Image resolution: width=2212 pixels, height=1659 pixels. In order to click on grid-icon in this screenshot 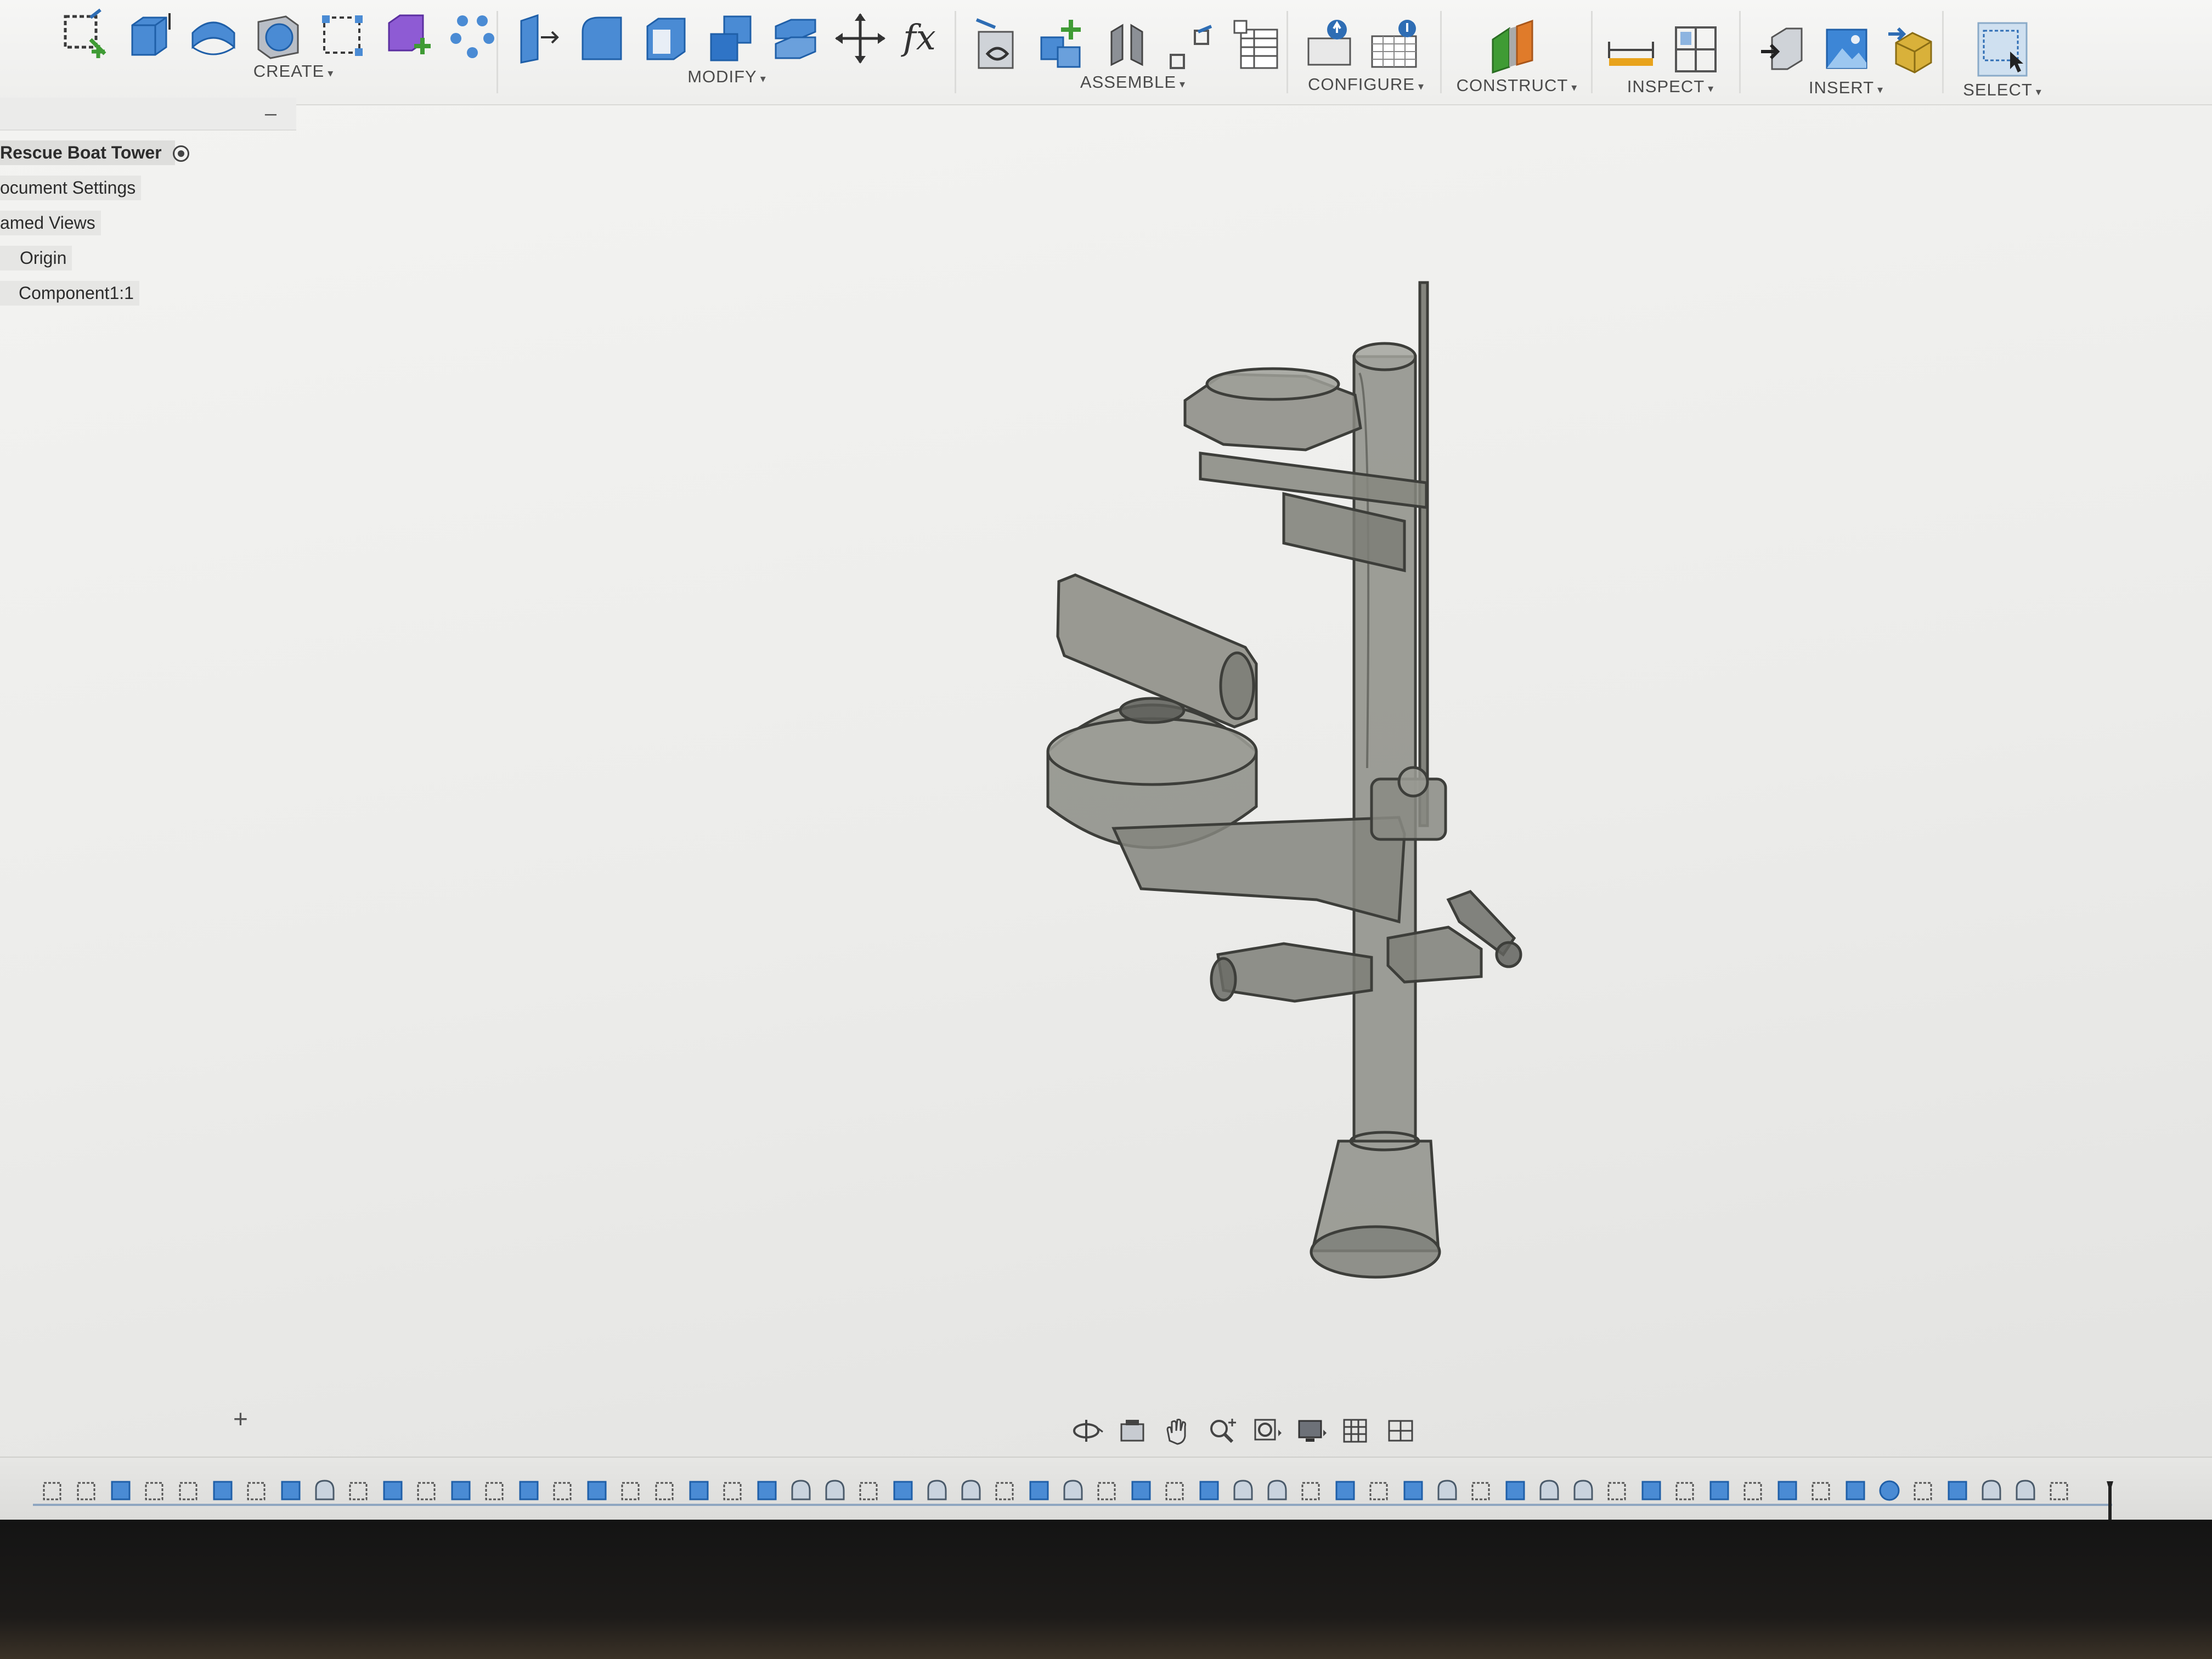, I will do `click(1358, 1431)`.